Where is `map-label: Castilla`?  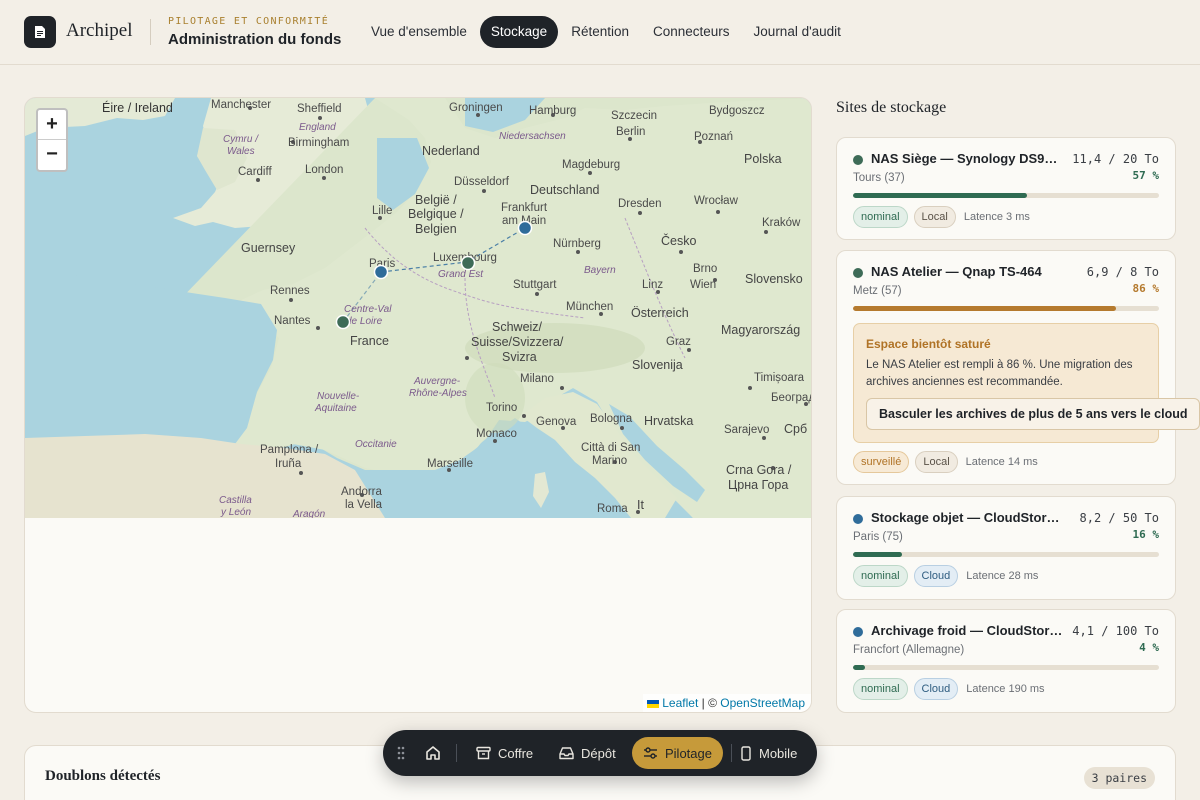
map-label: Castilla is located at coordinates (235, 500).